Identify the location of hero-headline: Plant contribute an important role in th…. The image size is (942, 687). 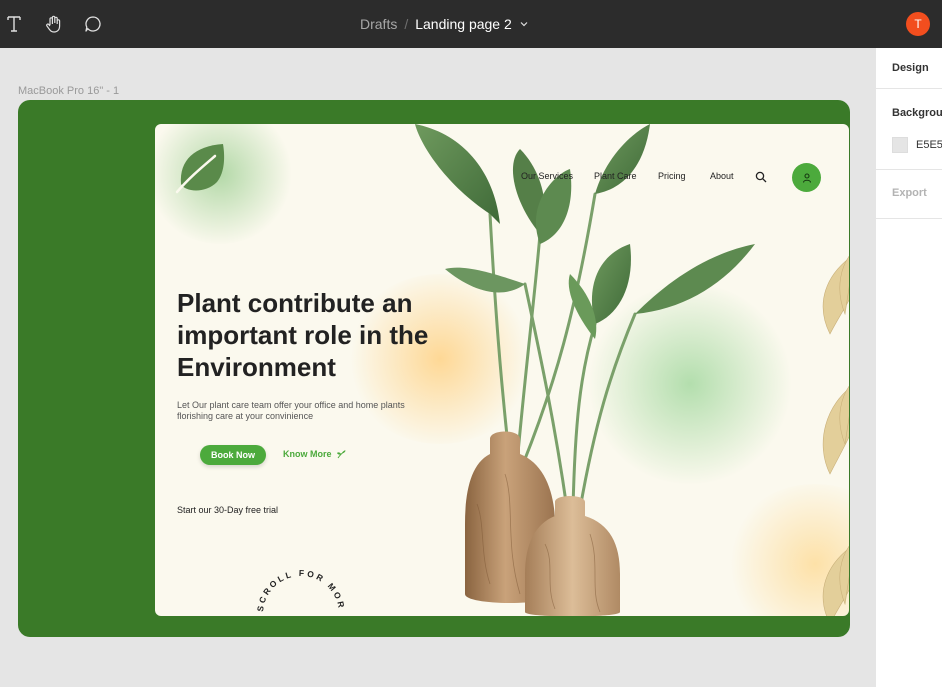
(303, 335).